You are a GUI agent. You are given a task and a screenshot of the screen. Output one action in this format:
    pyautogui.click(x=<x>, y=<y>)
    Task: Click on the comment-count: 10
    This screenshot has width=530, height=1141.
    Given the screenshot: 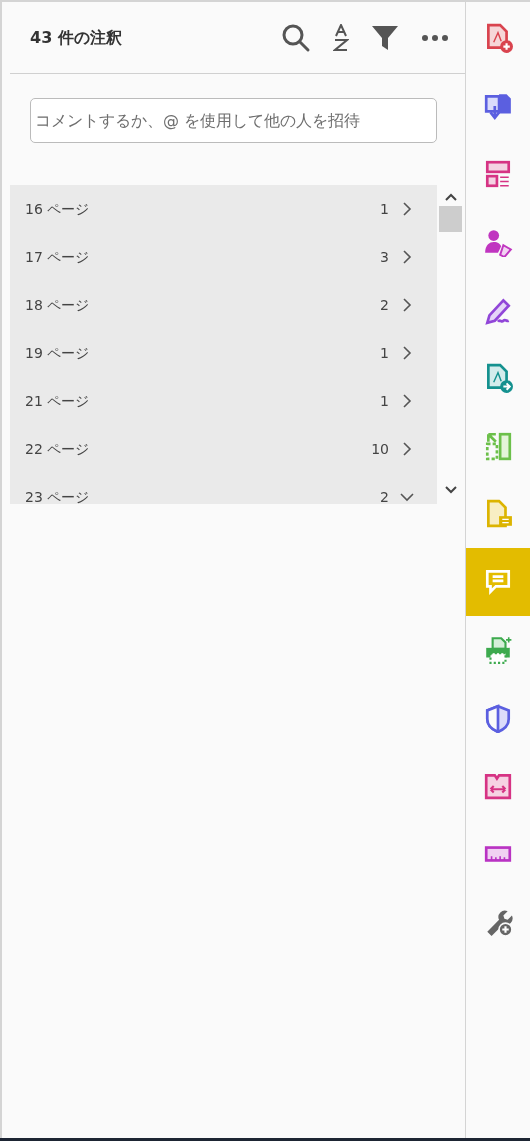 What is the action you would take?
    pyautogui.click(x=380, y=449)
    